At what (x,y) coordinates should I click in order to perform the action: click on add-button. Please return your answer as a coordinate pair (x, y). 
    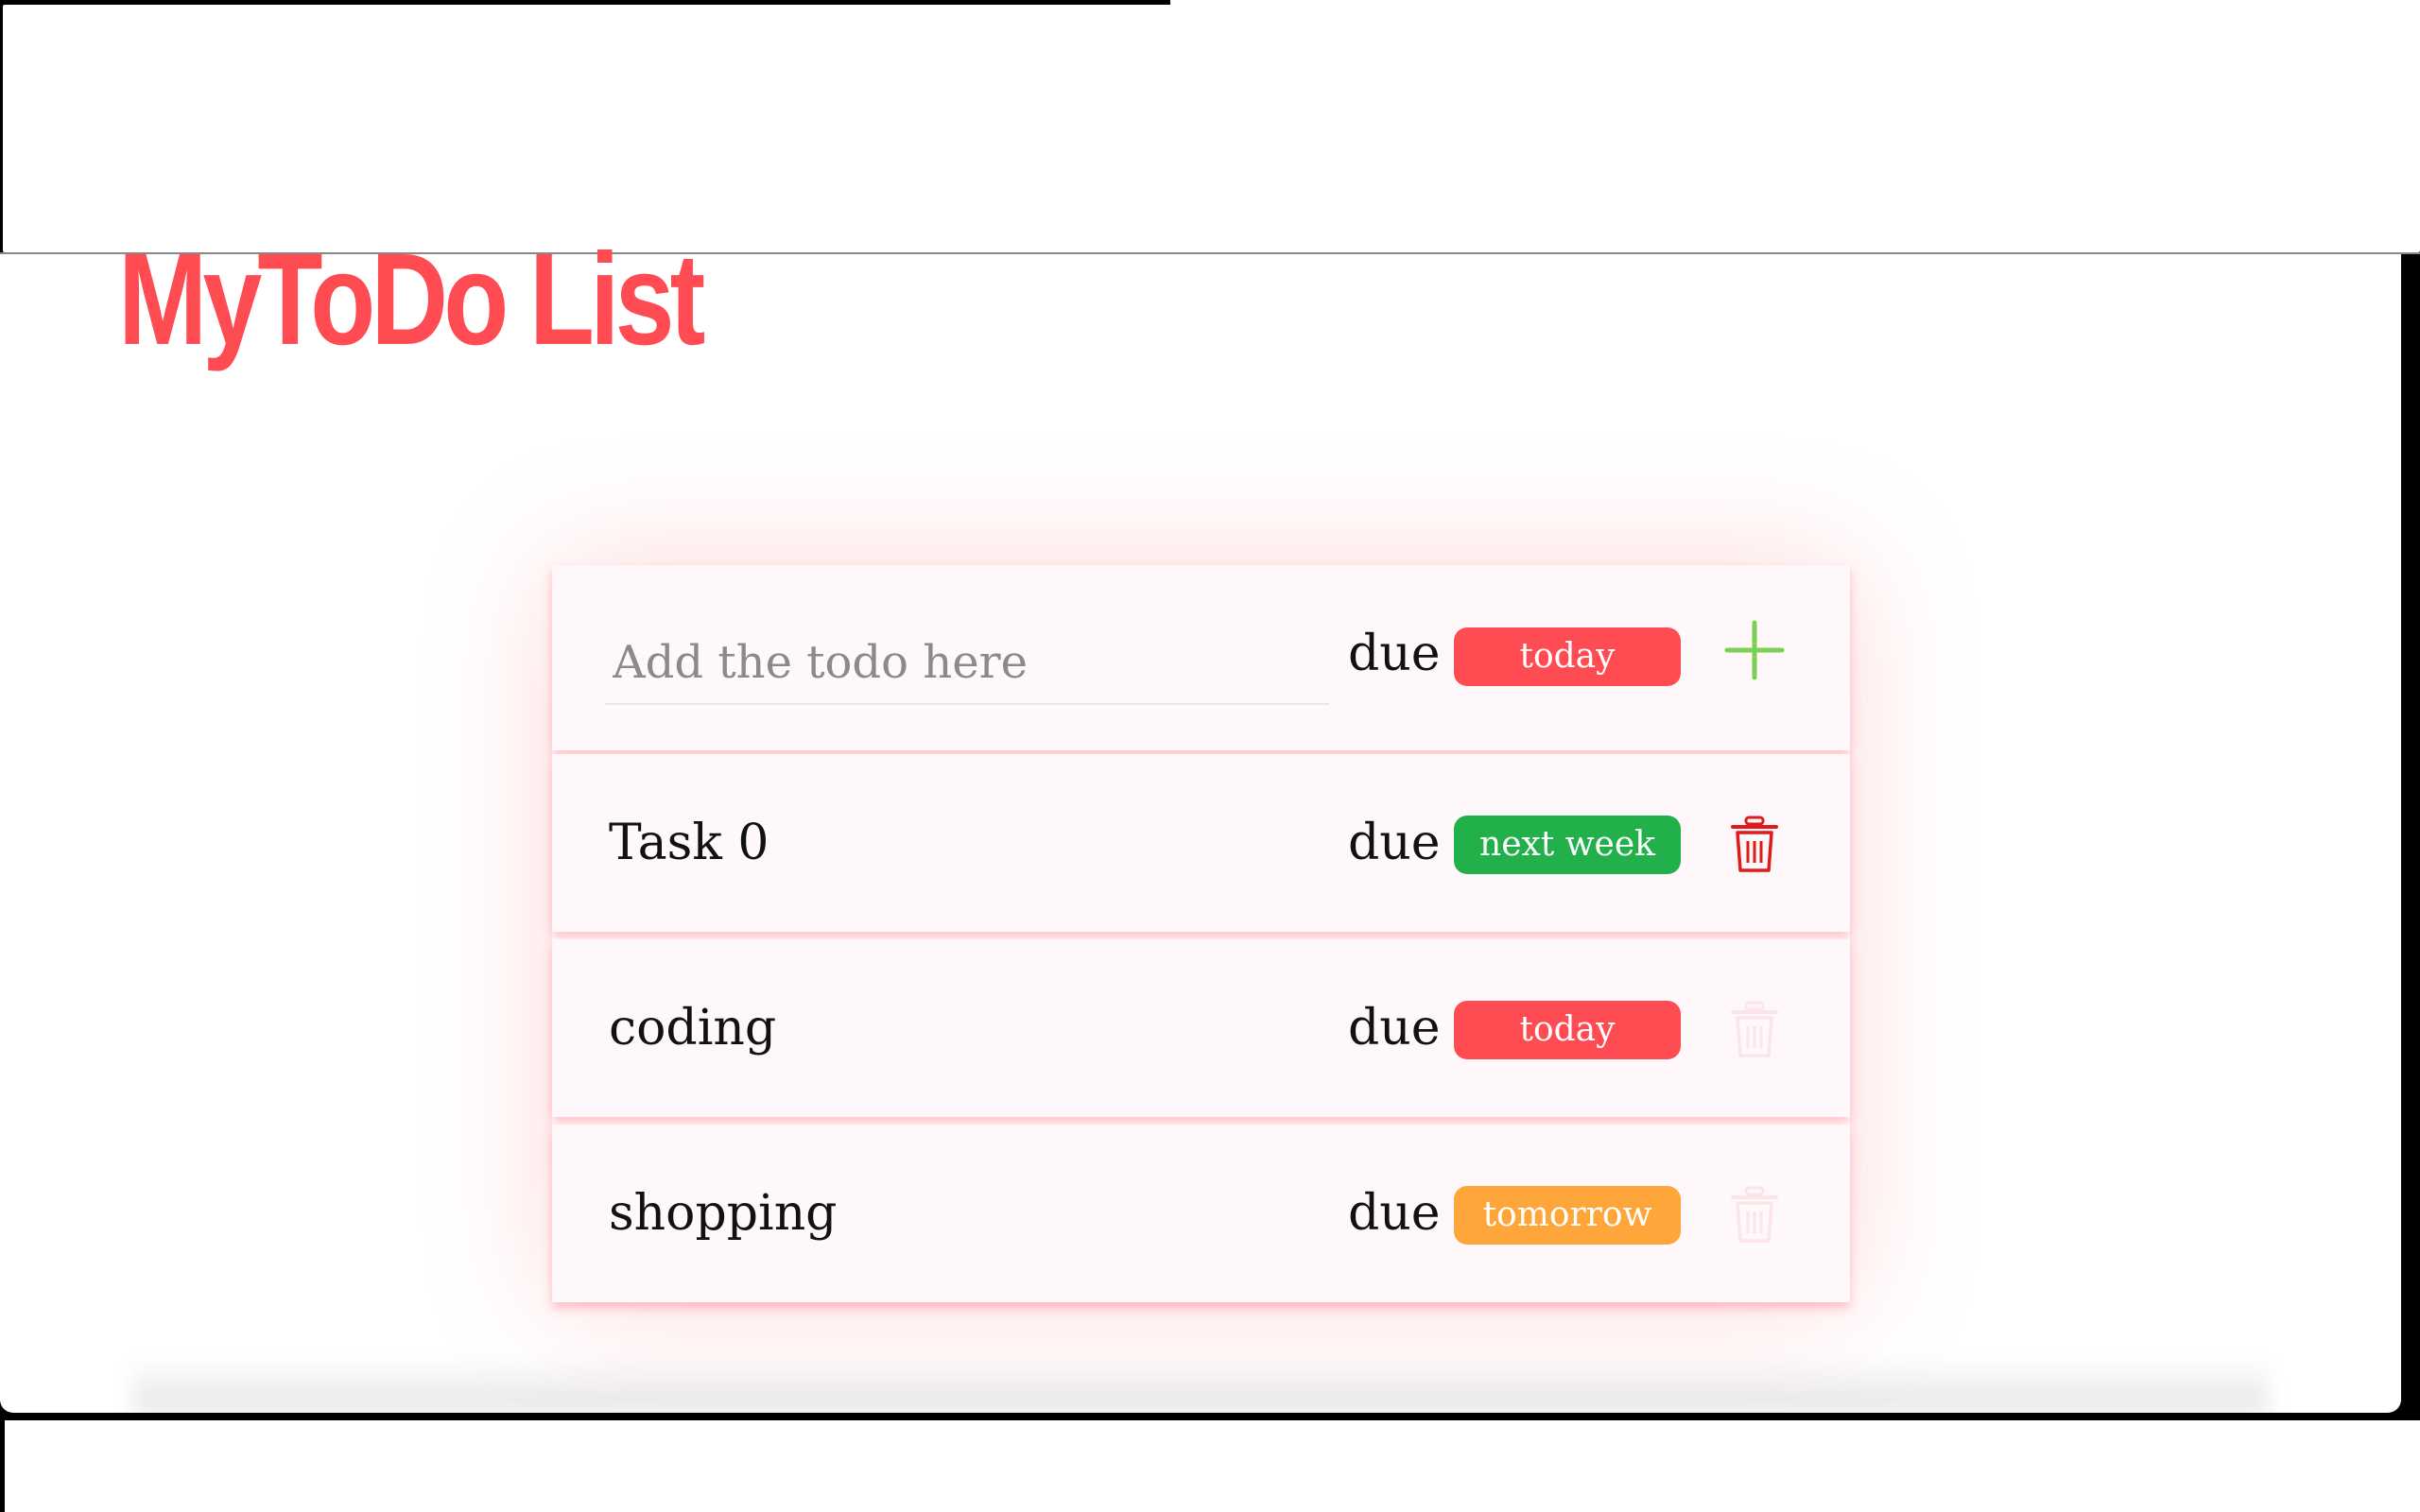
    Looking at the image, I should click on (1754, 650).